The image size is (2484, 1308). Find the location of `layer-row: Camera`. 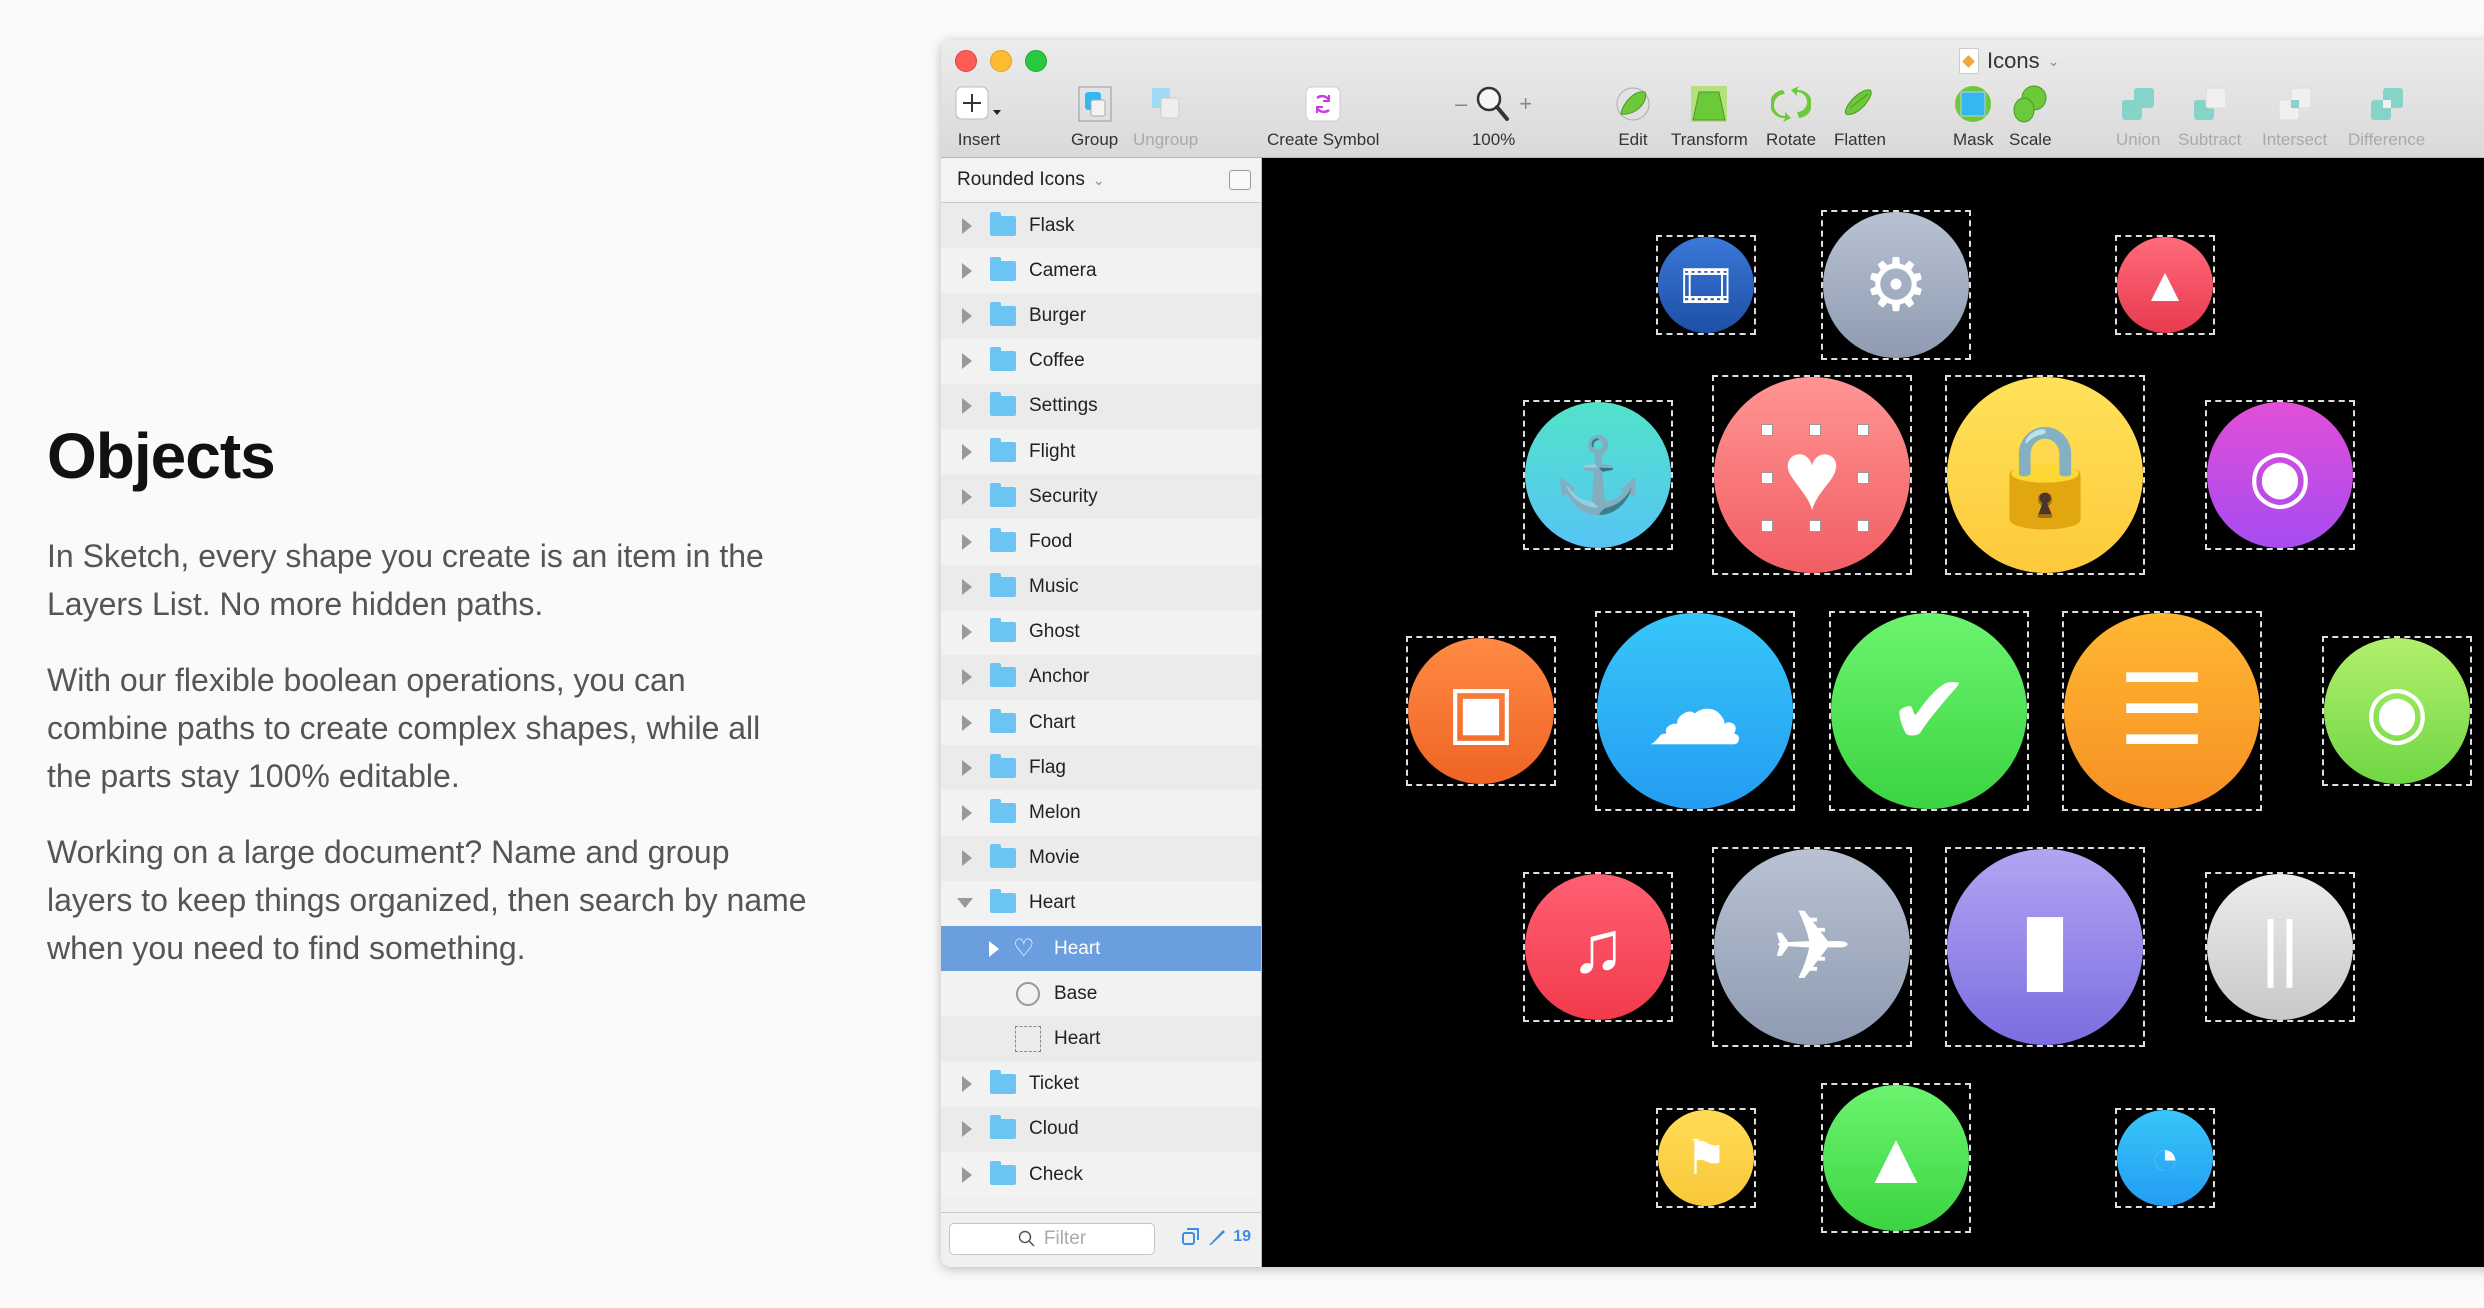

layer-row: Camera is located at coordinates (1101, 271).